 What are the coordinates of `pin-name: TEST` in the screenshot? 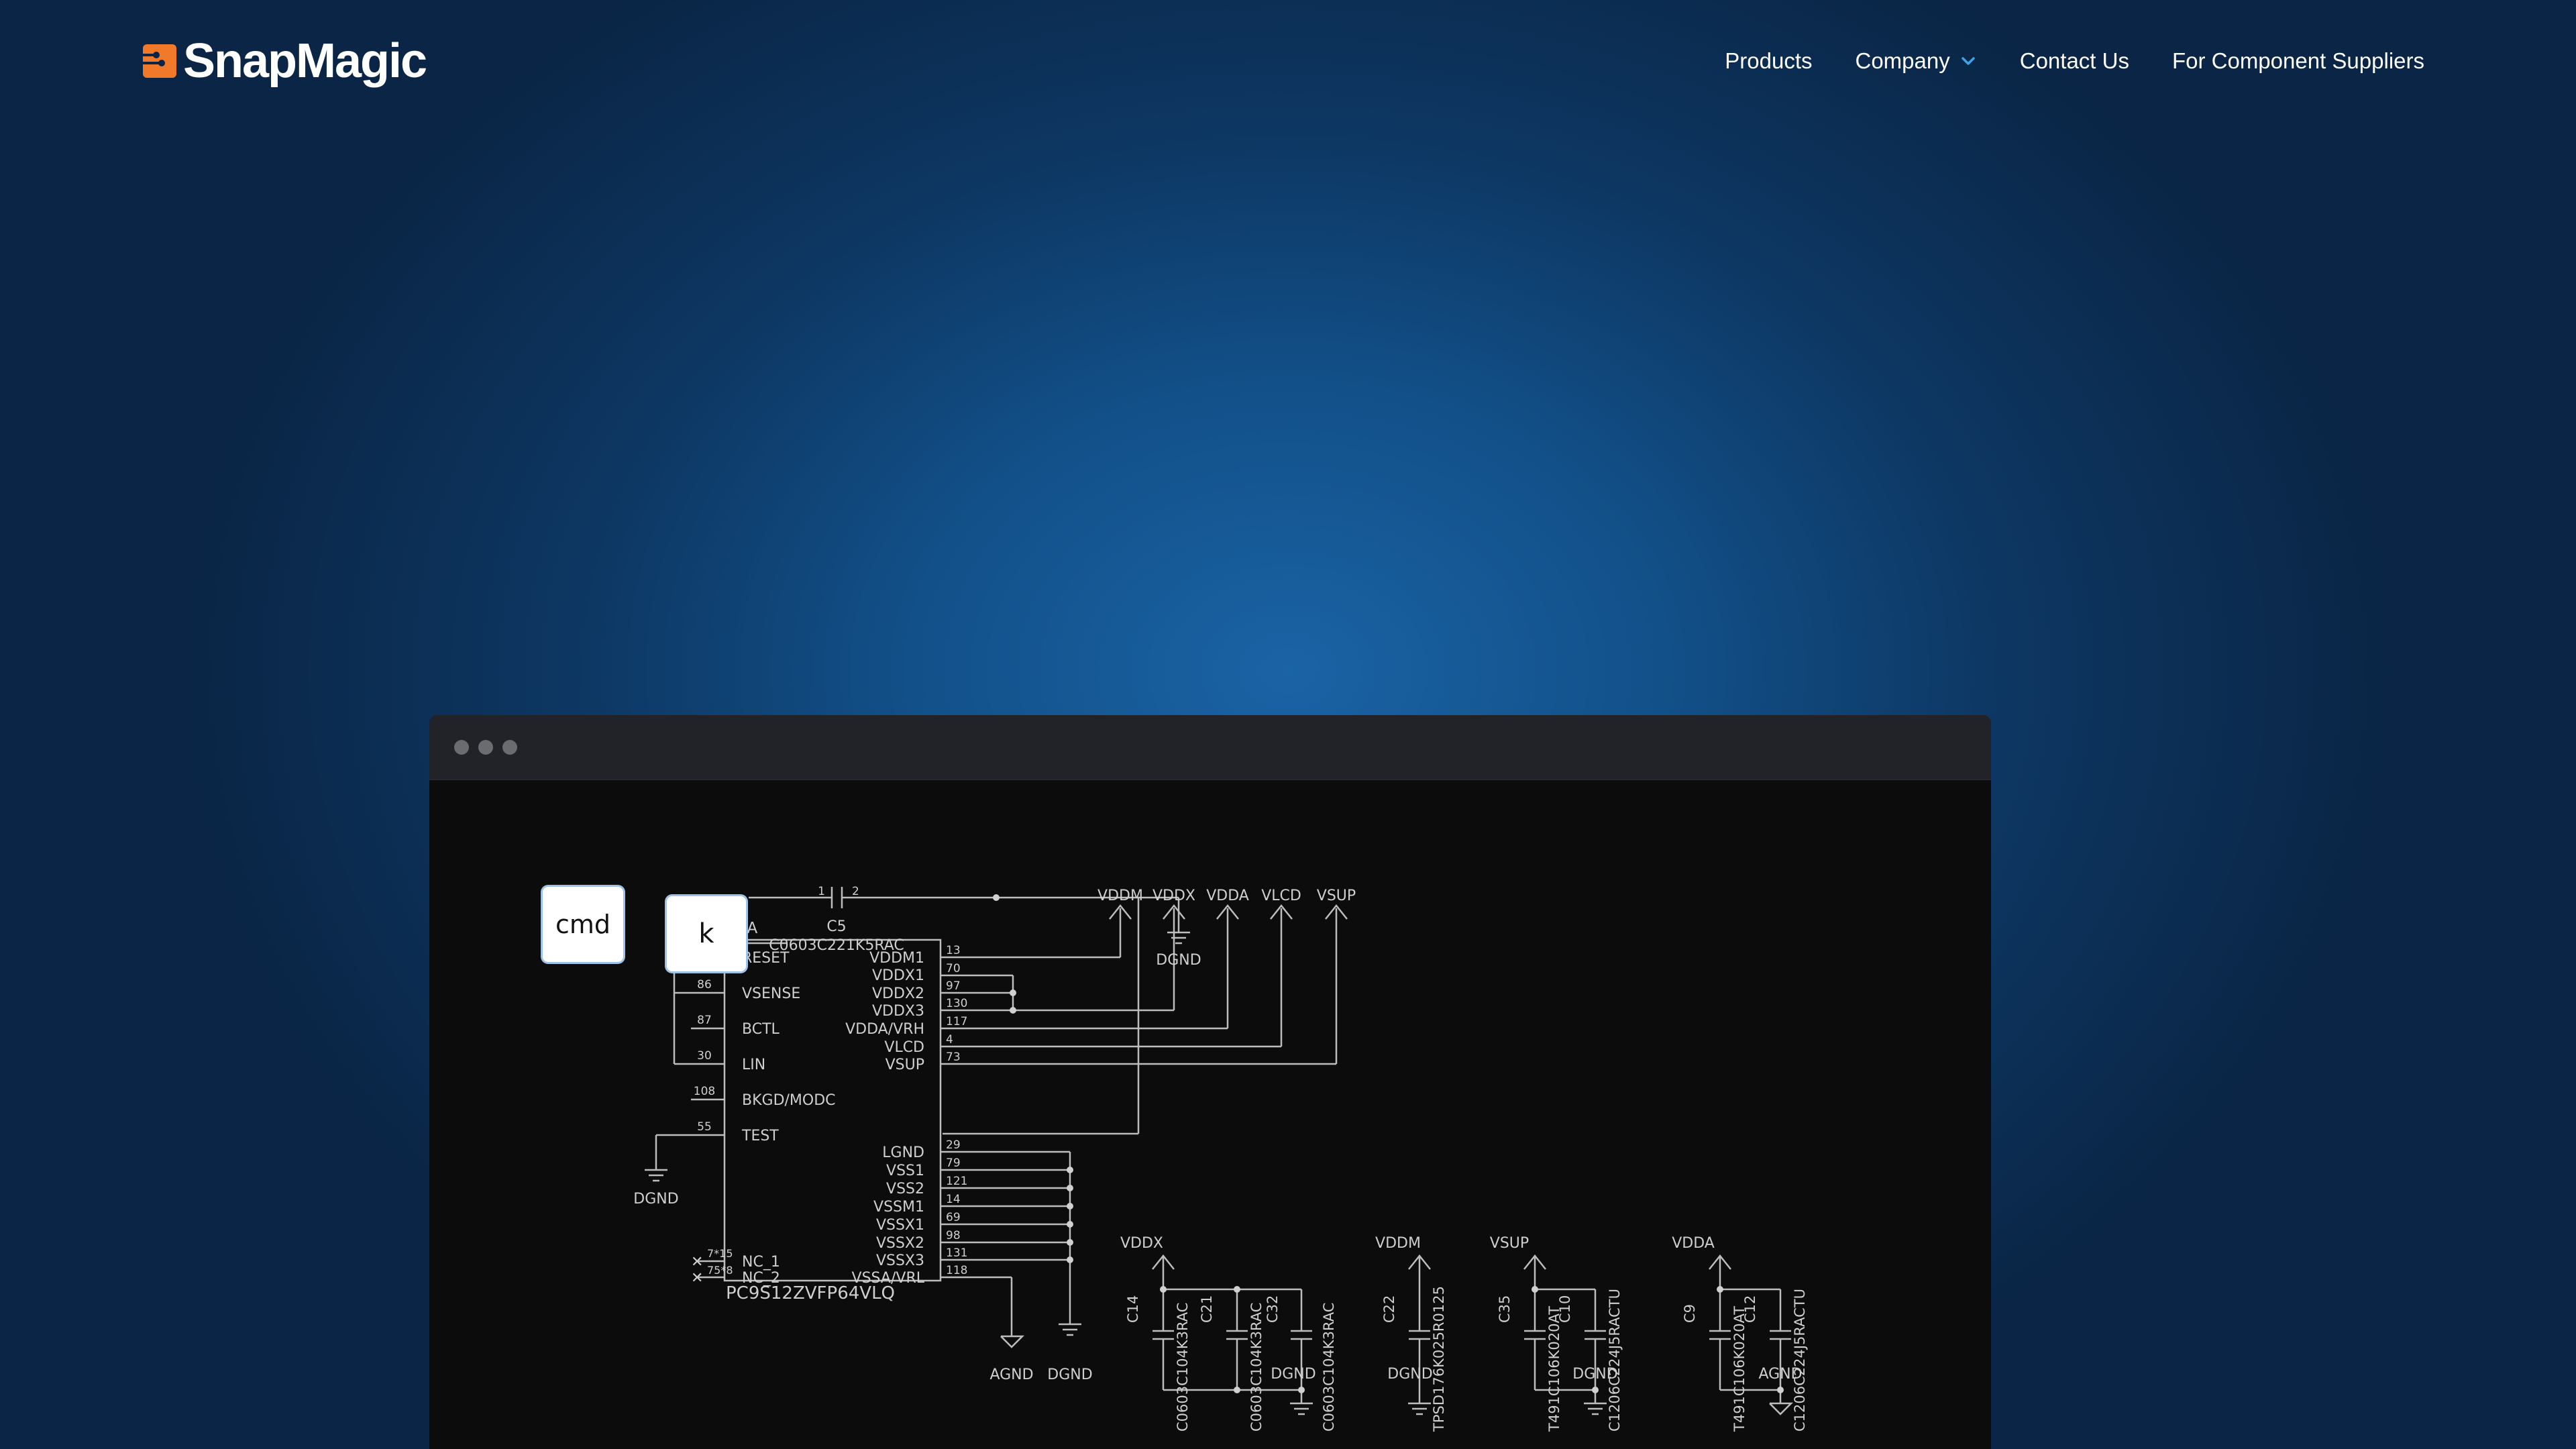 It's located at (760, 1136).